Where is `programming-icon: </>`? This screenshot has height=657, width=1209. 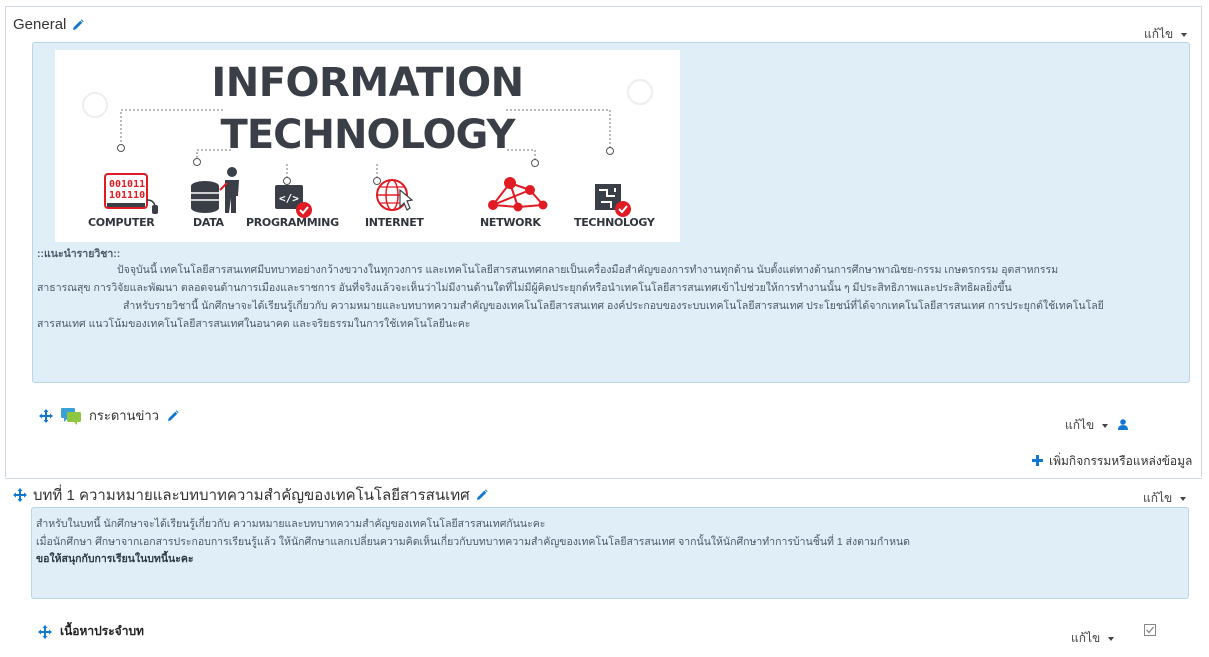
programming-icon: </> is located at coordinates (293, 201).